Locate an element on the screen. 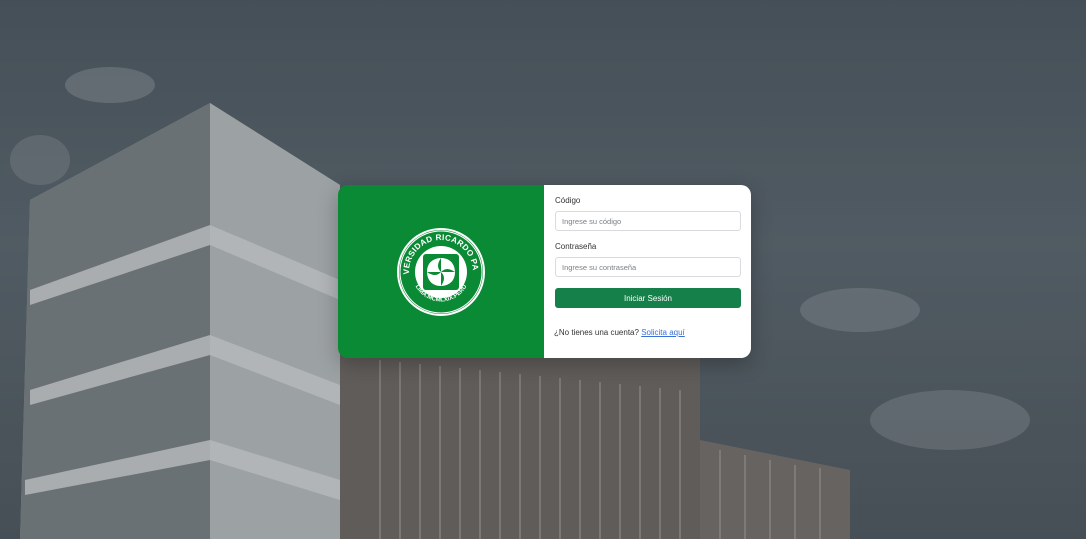 The image size is (1086, 539). signup-row: ¿No tienes una cuenta? Solicita aquí is located at coordinates (619, 332).